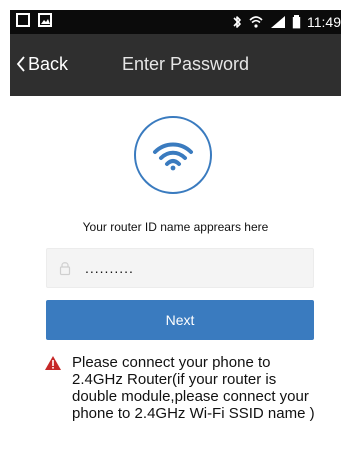  What do you see at coordinates (20, 64) in the screenshot?
I see `chevron-left-icon` at bounding box center [20, 64].